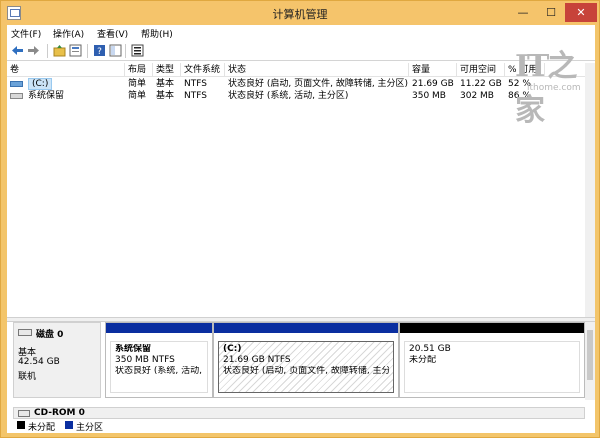 The width and height of the screenshot is (600, 438). I want to click on forward-arrow-icon, so click(33, 50).